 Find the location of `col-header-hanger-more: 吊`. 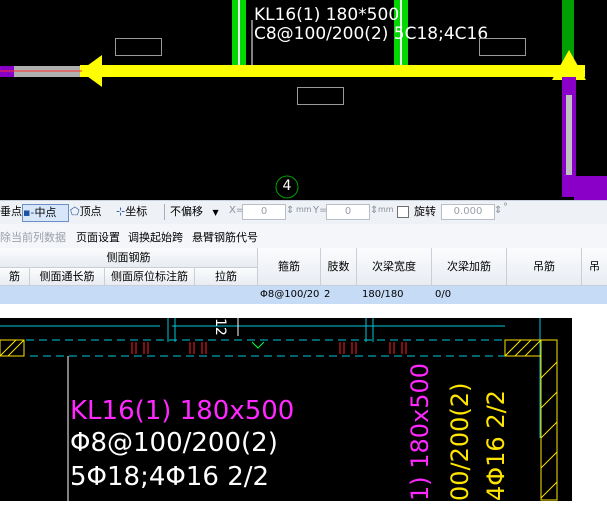

col-header-hanger-more: 吊 is located at coordinates (594, 267).